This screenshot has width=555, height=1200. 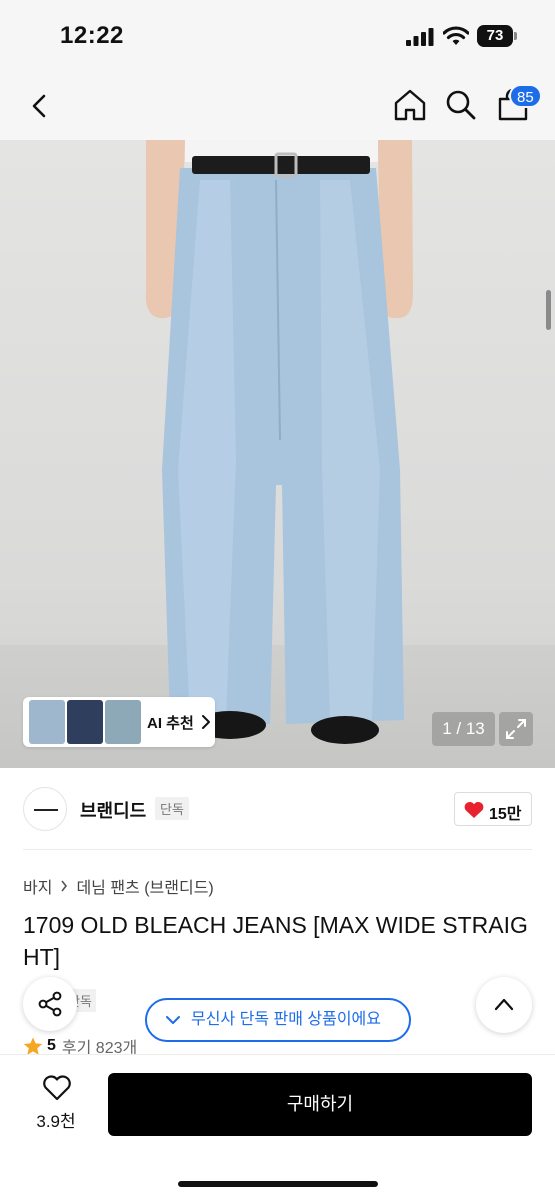 I want to click on brand-name: 브랜디드, so click(x=113, y=810).